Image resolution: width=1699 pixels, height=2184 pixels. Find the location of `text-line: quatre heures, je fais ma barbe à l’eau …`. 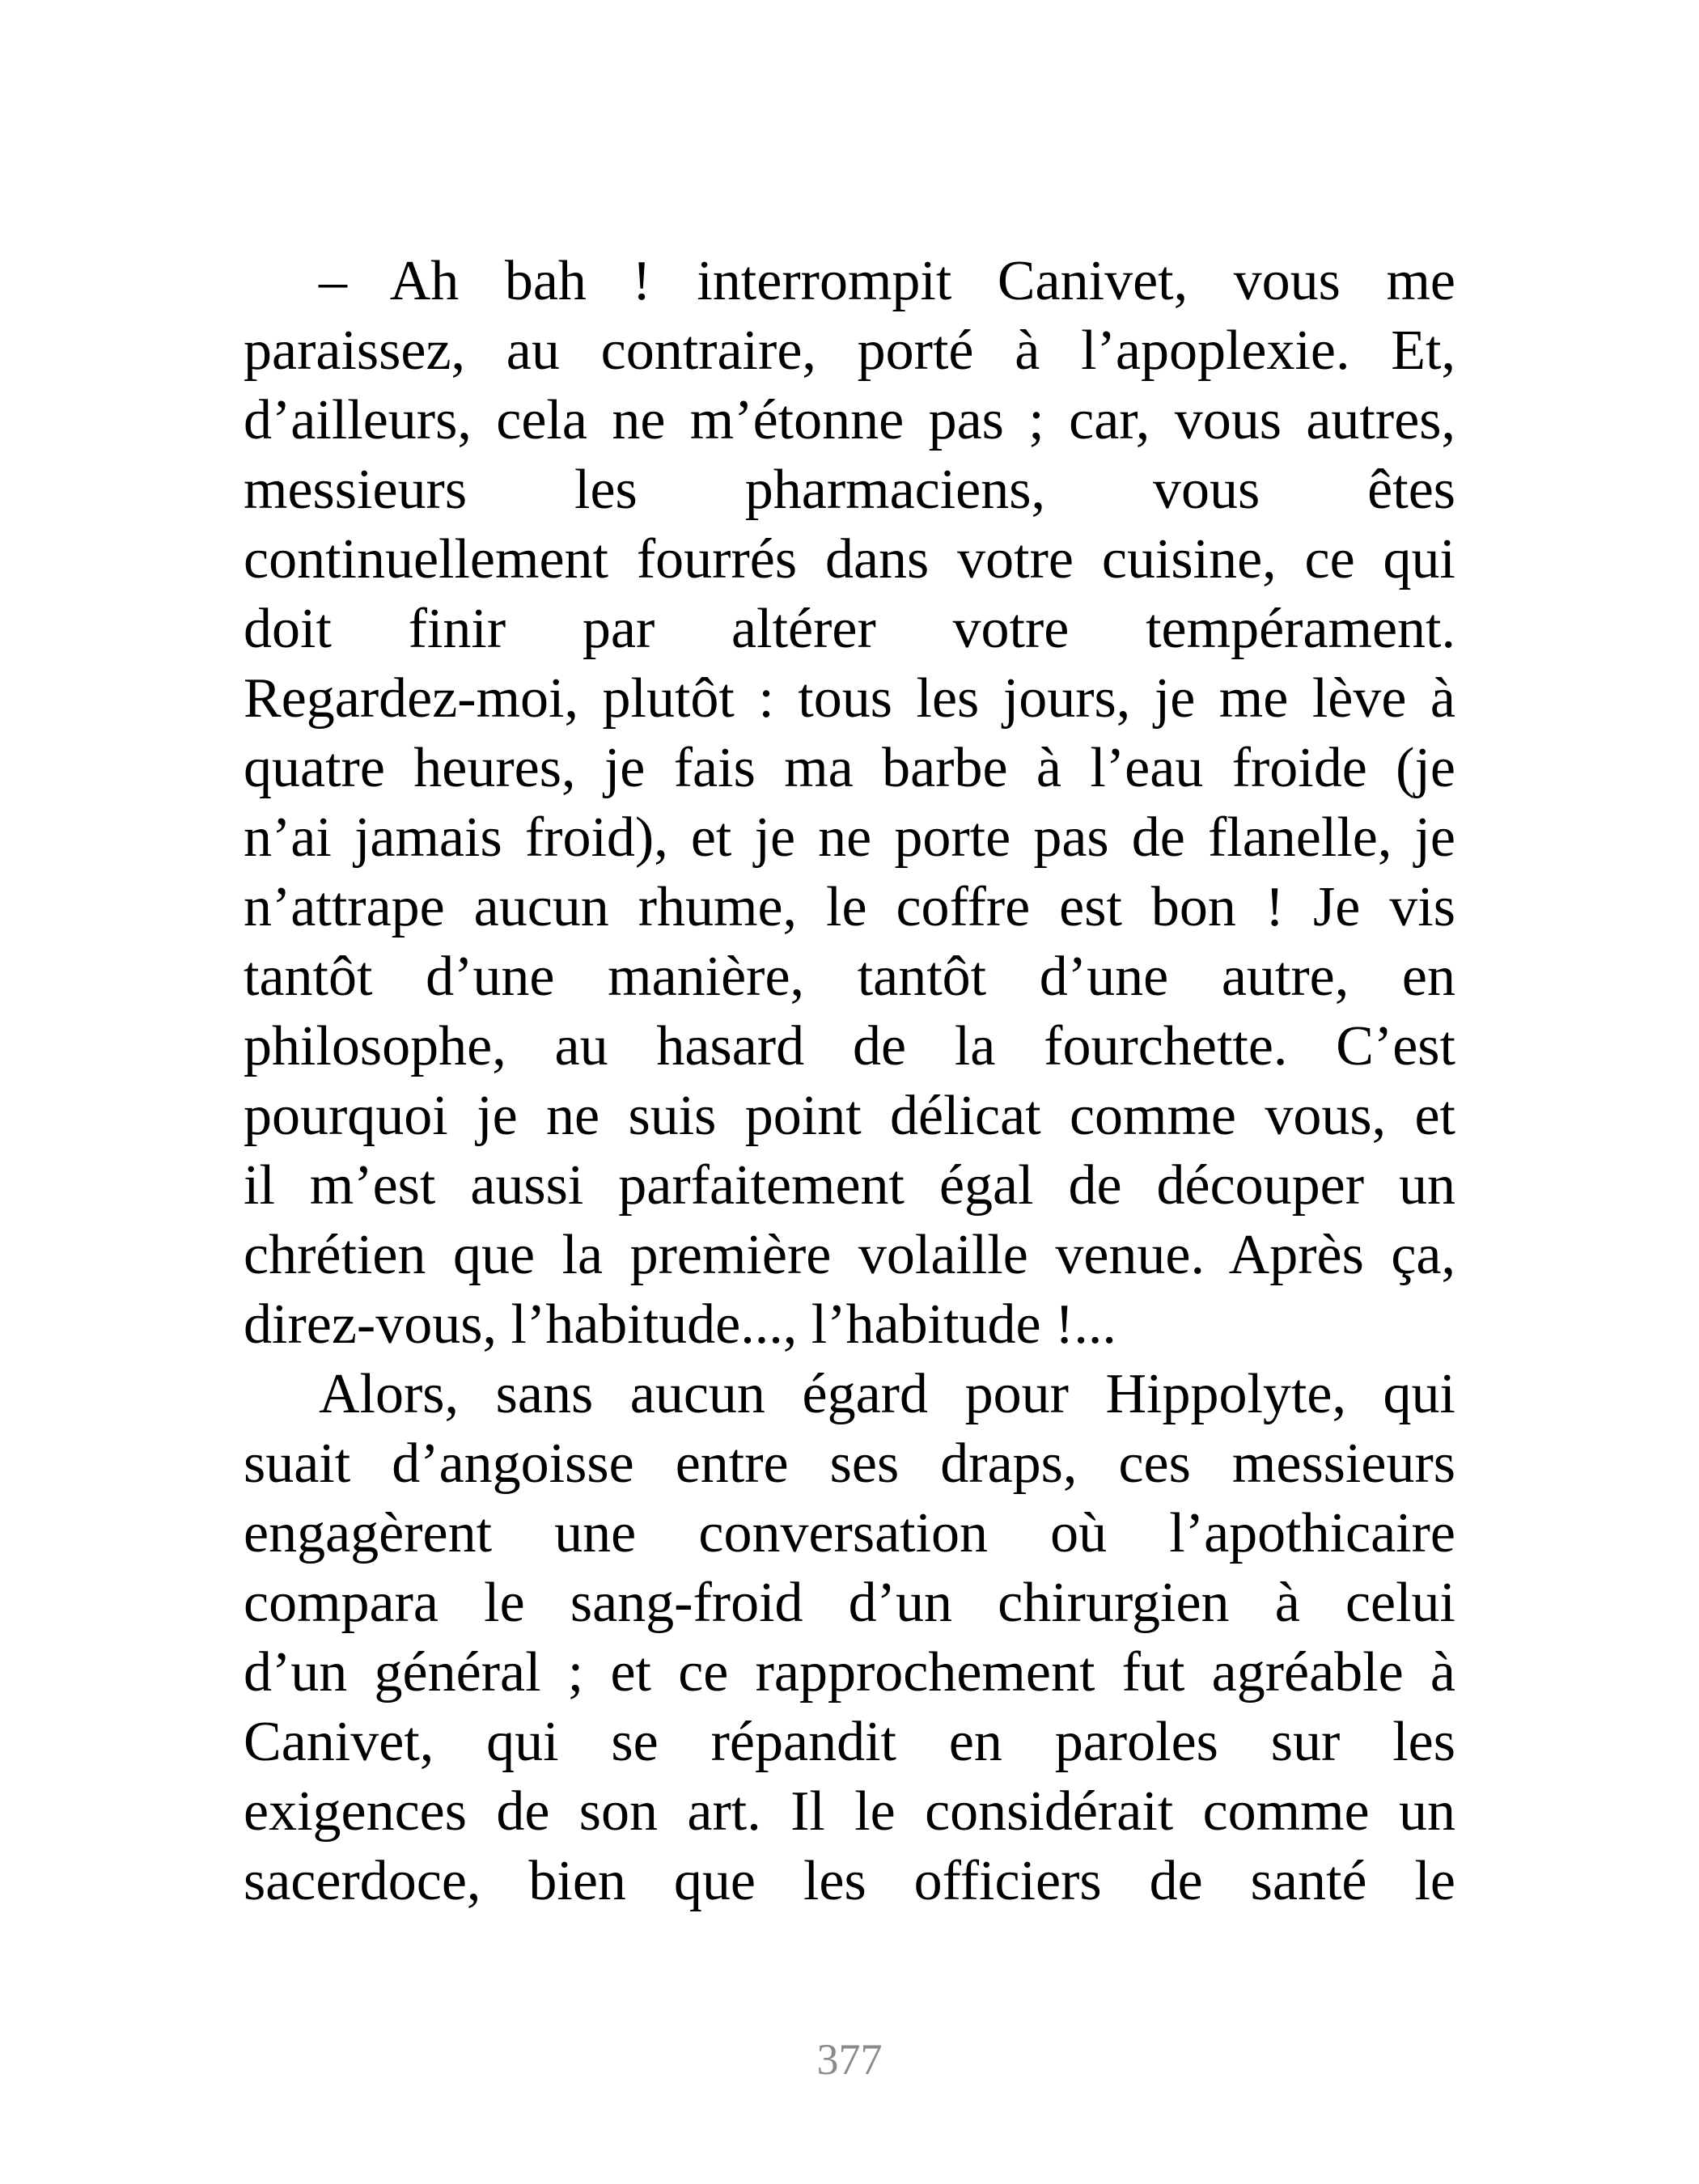

text-line: quatre heures, je fais ma barbe à l’eau … is located at coordinates (849, 768).